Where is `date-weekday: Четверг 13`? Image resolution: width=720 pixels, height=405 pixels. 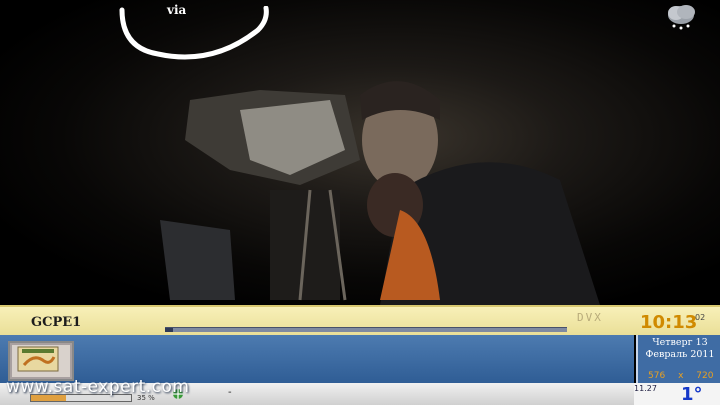
date-weekday: Четверг 13 is located at coordinates (680, 342).